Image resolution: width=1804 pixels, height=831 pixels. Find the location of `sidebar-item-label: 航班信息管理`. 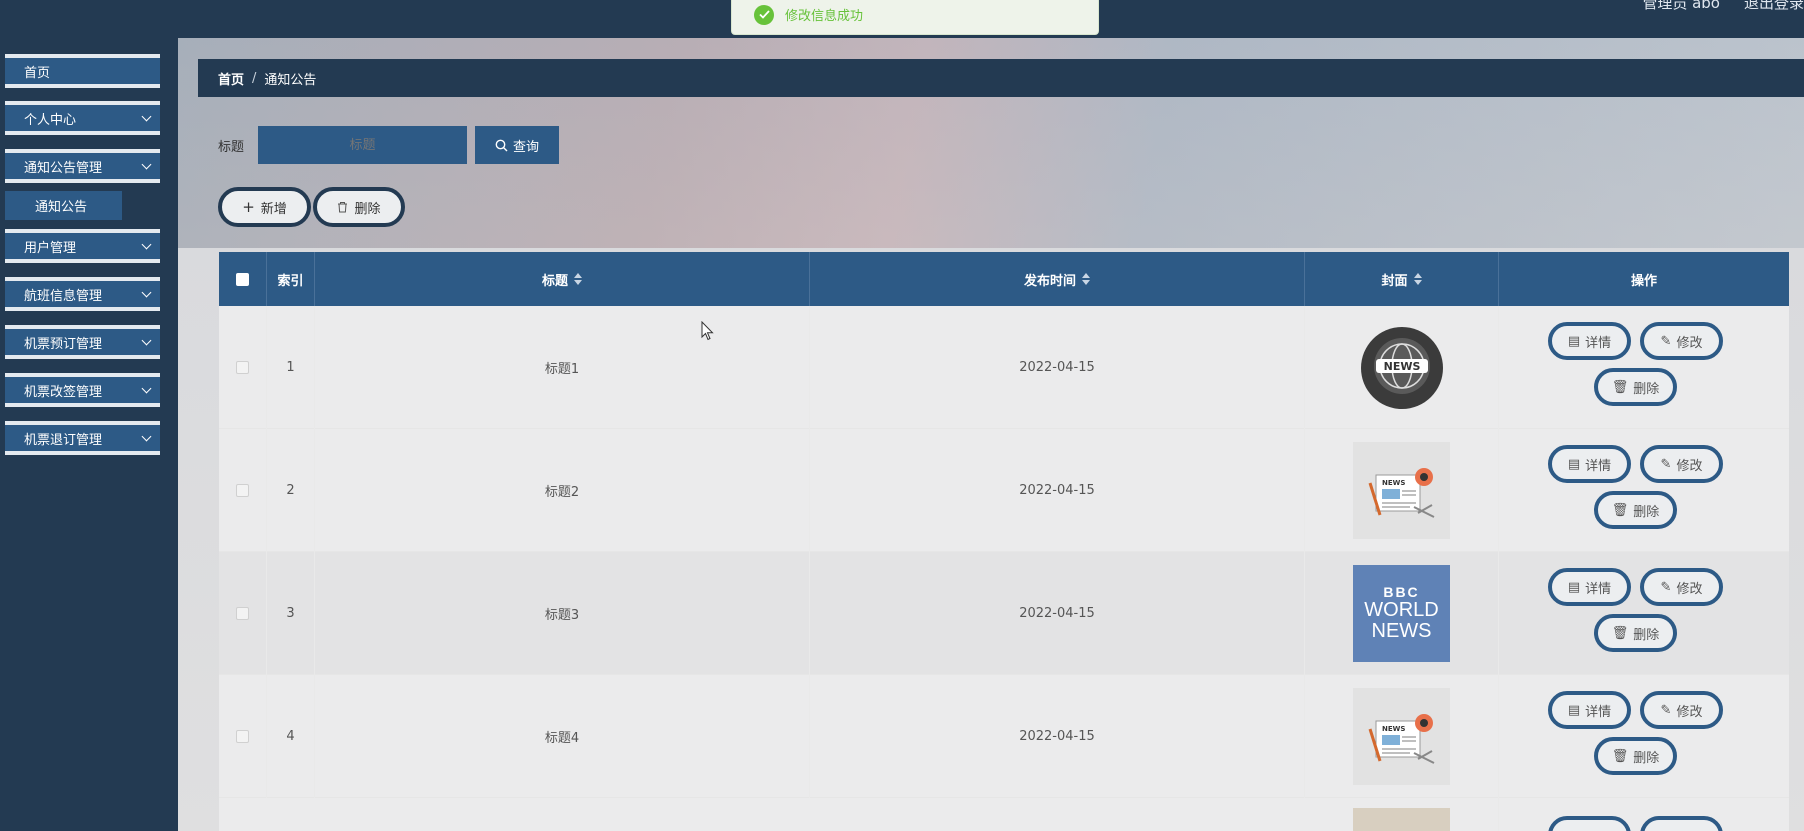

sidebar-item-label: 航班信息管理 is located at coordinates (63, 296).